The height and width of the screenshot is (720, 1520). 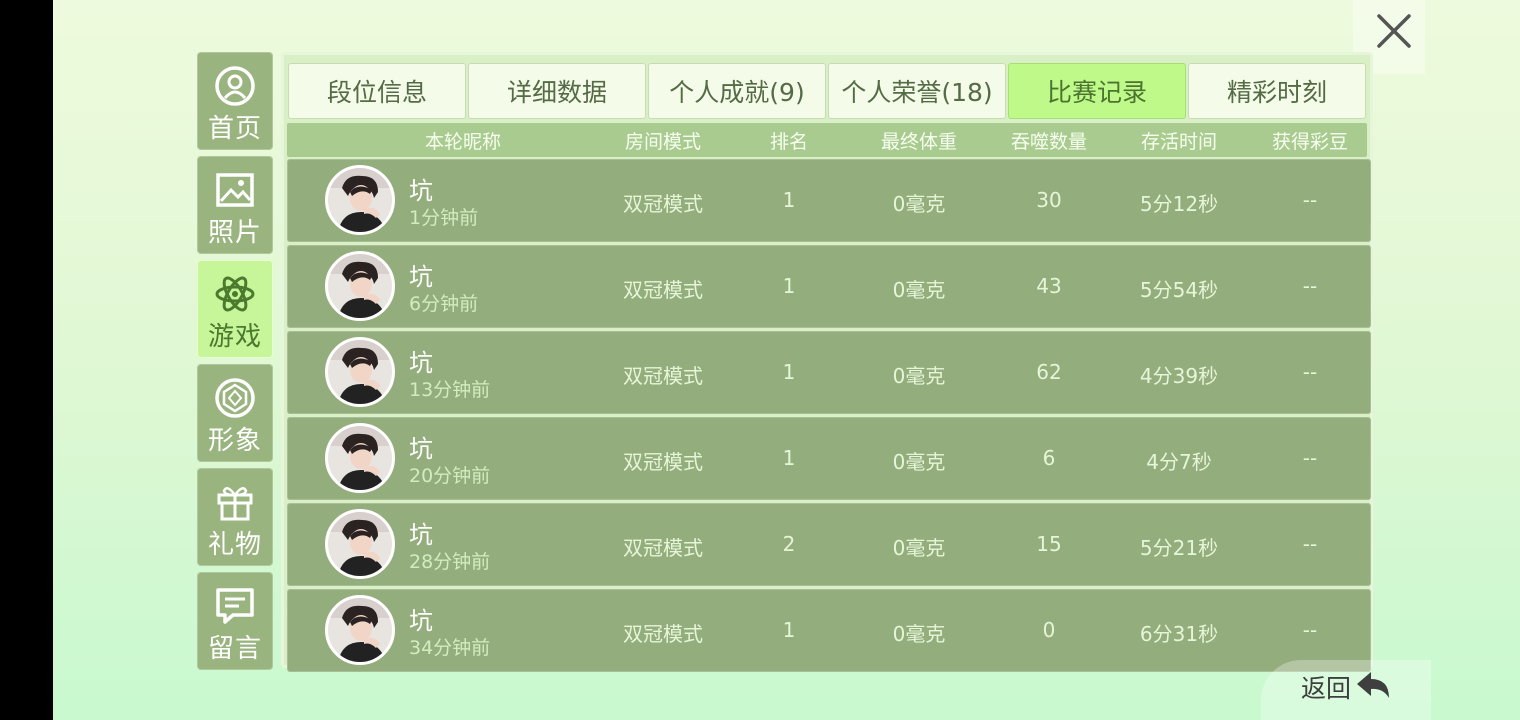 What do you see at coordinates (827, 140) in the screenshot?
I see `table-header: 本轮昵称 房间模式 排名 最终体重 吞噬数量 存活时间 获得彩豆` at bounding box center [827, 140].